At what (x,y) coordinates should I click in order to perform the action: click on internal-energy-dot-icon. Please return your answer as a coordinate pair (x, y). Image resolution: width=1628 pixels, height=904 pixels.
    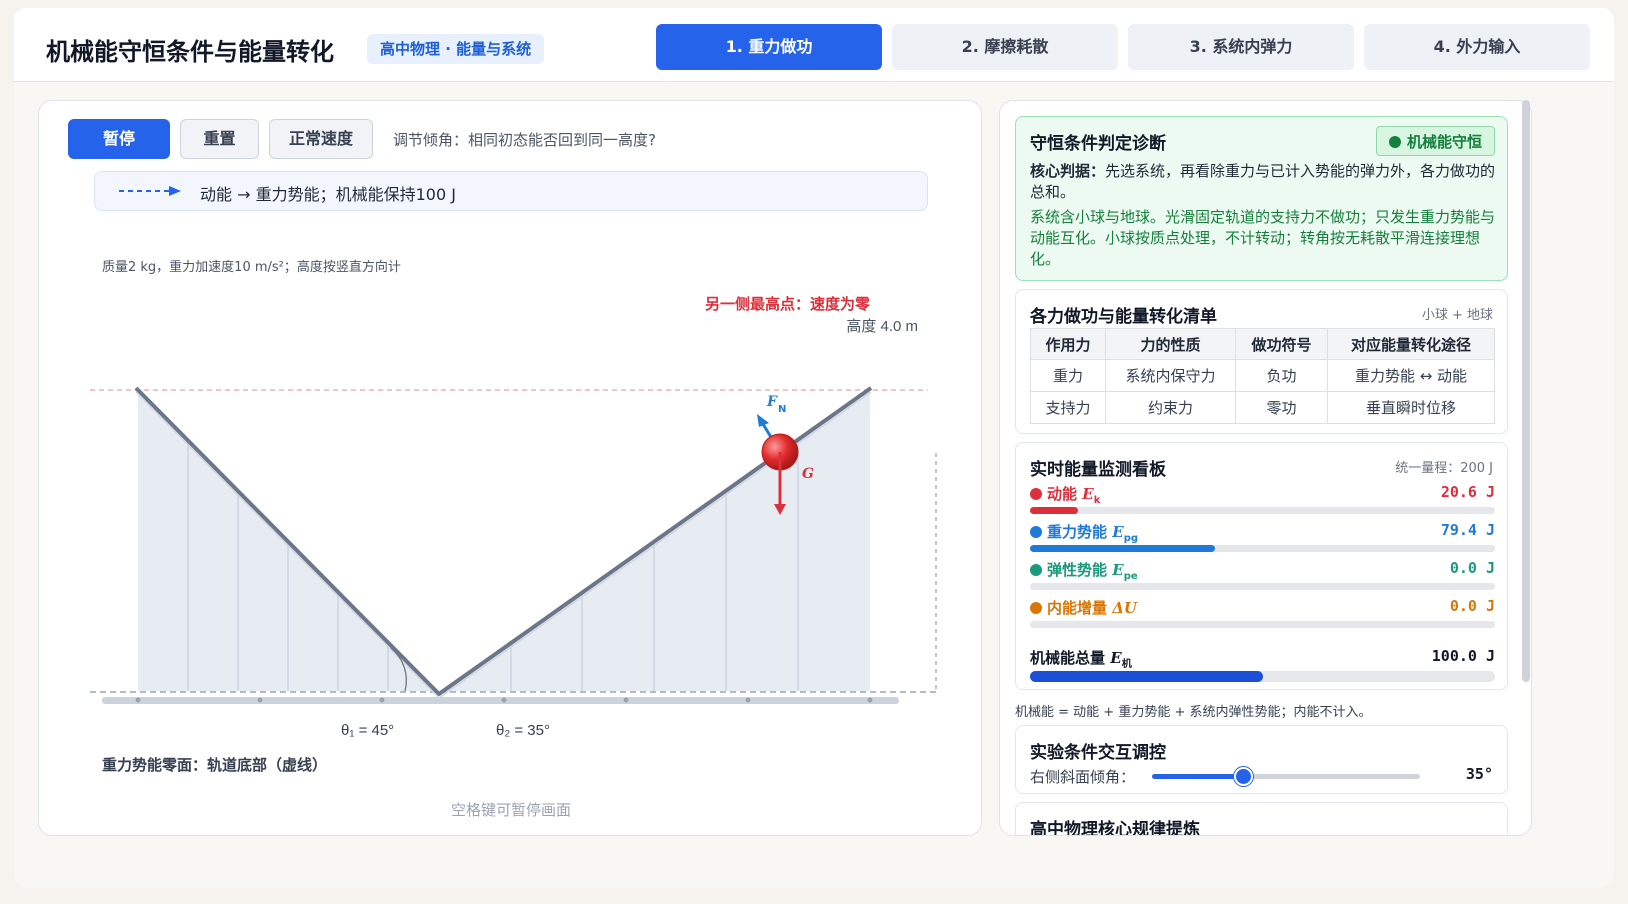
    Looking at the image, I should click on (1036, 608).